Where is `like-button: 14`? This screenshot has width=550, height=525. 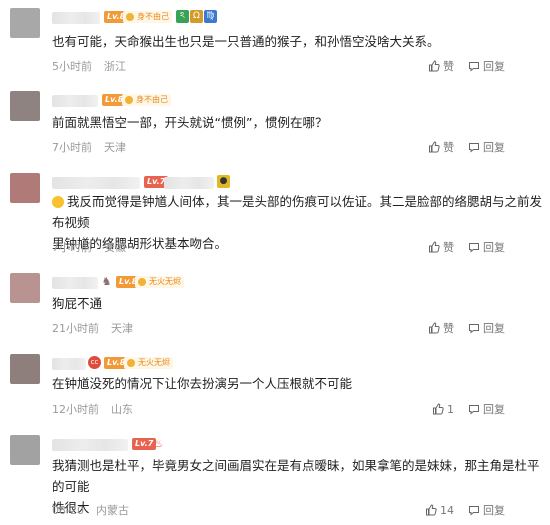
like-button: 14 is located at coordinates (439, 510).